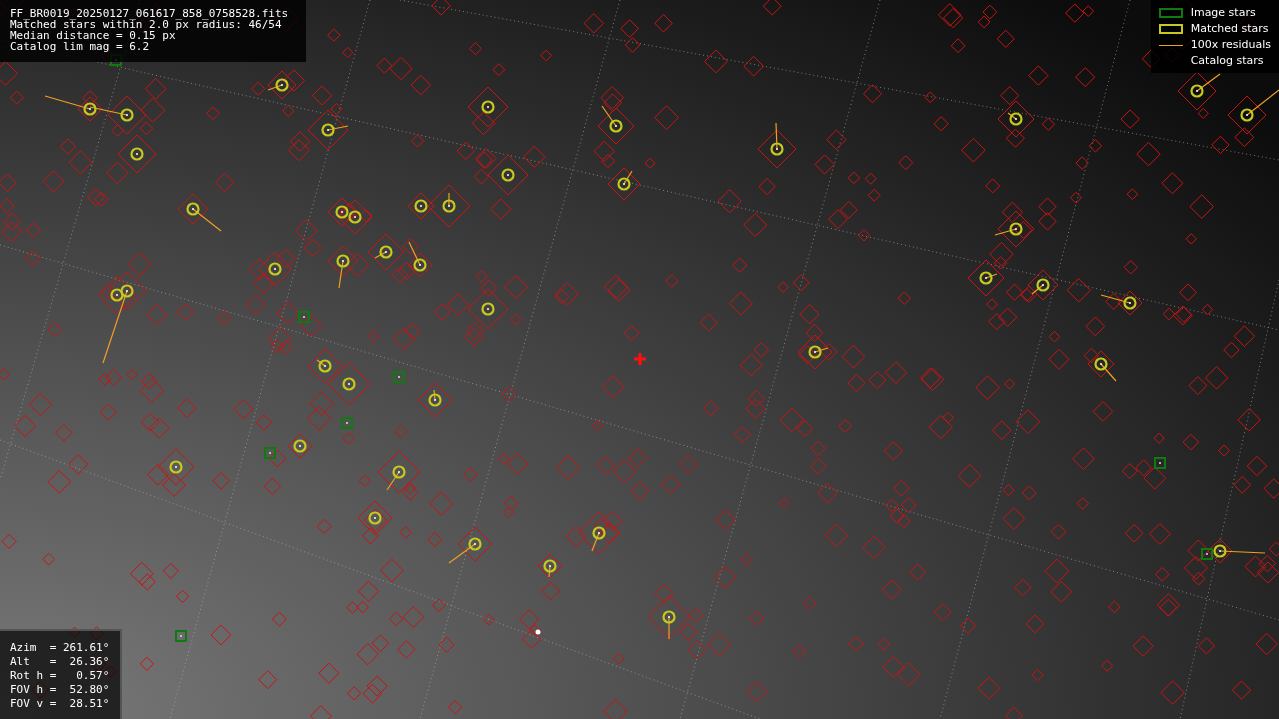 This screenshot has width=1279, height=719. What do you see at coordinates (1227, 61) in the screenshot?
I see `legend-label: Catalog stars` at bounding box center [1227, 61].